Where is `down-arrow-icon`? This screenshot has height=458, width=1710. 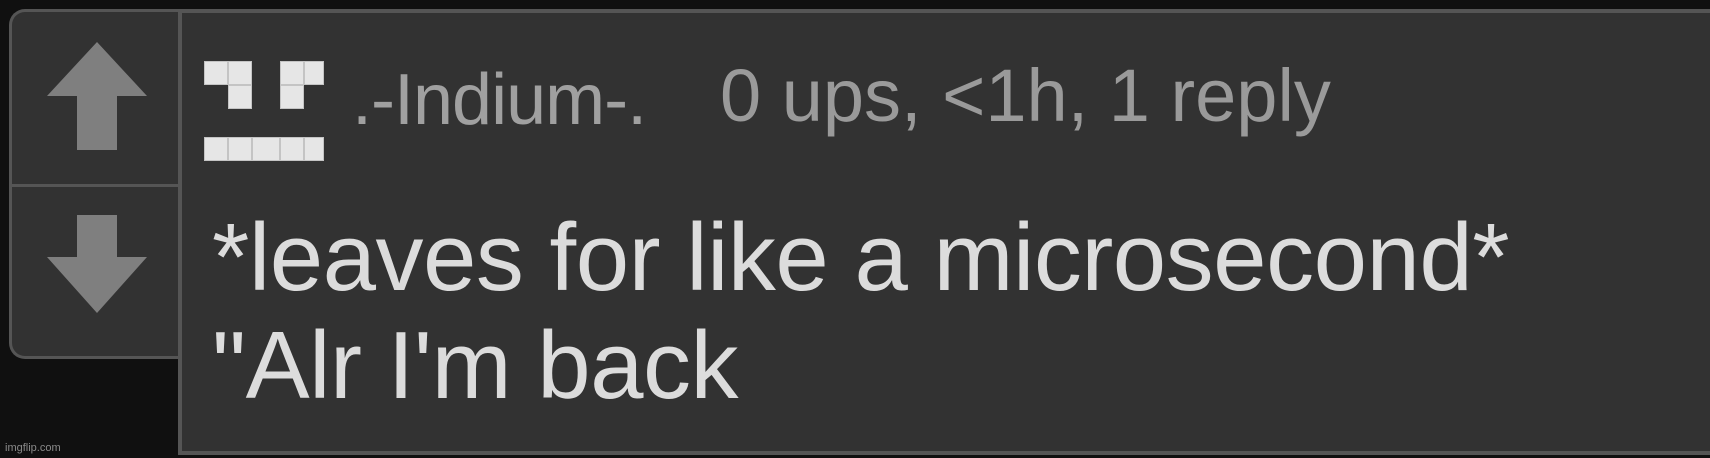 down-arrow-icon is located at coordinates (97, 264).